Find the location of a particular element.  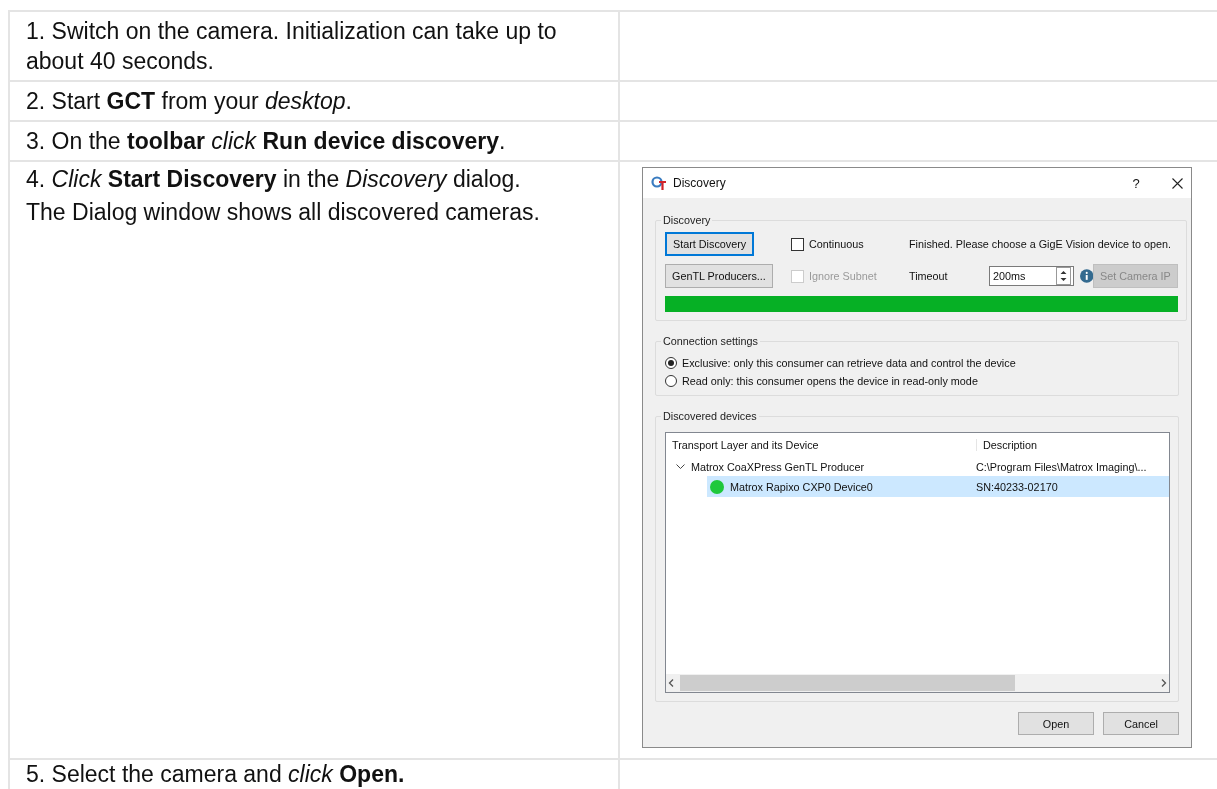

start-discovery-button: Start Discovery is located at coordinates (710, 244).